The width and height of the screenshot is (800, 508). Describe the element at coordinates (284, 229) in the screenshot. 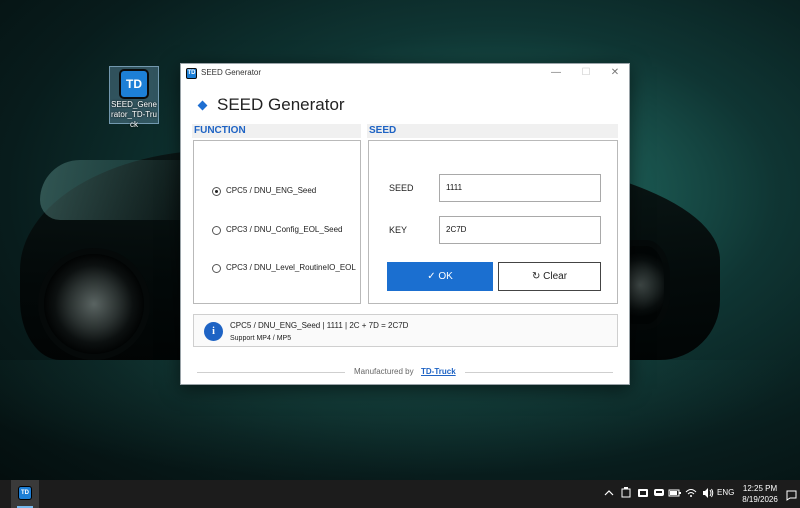

I see `radio-label: CPC3 / DNU_Config_EOL_Seed` at that location.